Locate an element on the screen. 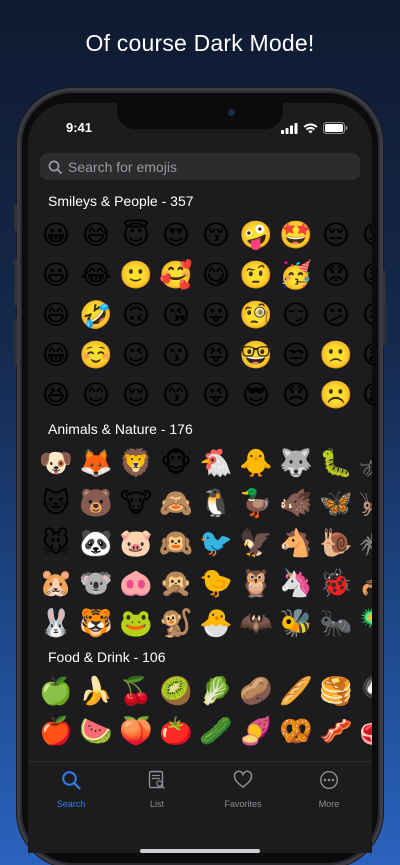 Image resolution: width=400 pixels, height=865 pixels. emoji-cell: 🦉 is located at coordinates (256, 583).